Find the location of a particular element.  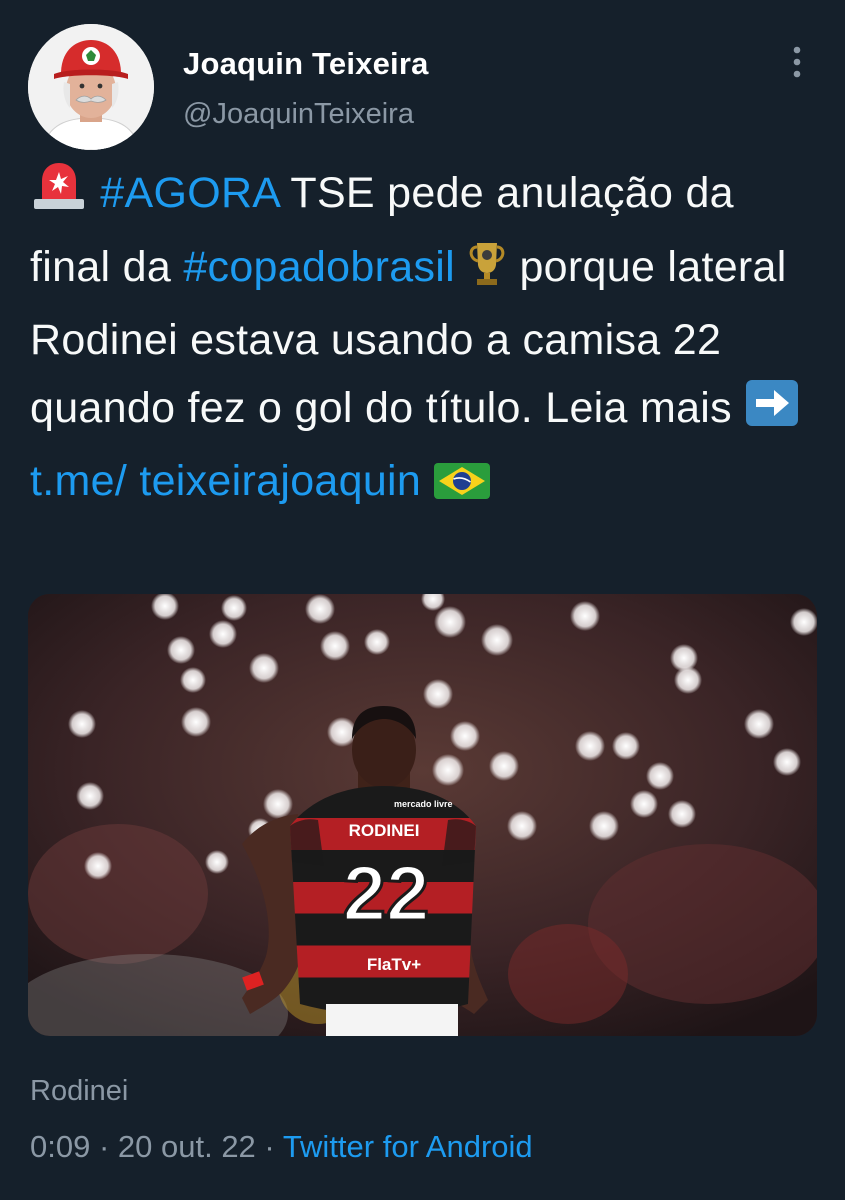

tweet-date: 20 out. 22 is located at coordinates (187, 1146).